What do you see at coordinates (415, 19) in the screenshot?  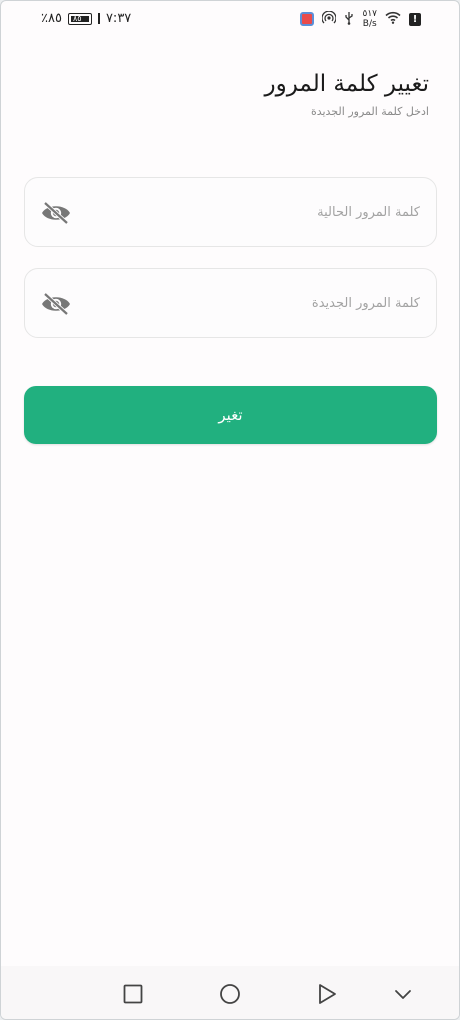 I see `alert-icon: !` at bounding box center [415, 19].